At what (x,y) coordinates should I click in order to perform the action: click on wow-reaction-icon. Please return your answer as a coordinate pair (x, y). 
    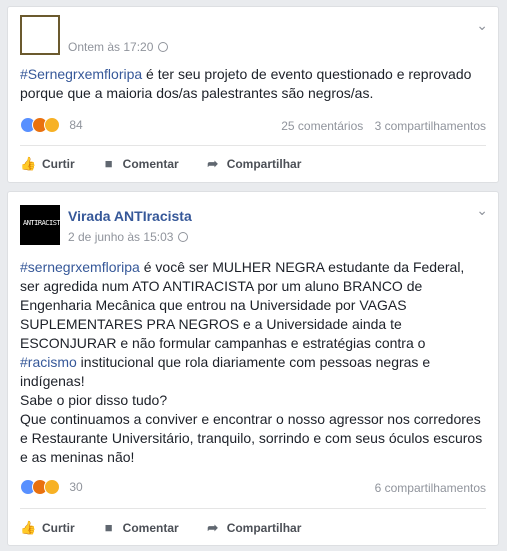
    Looking at the image, I should click on (52, 487).